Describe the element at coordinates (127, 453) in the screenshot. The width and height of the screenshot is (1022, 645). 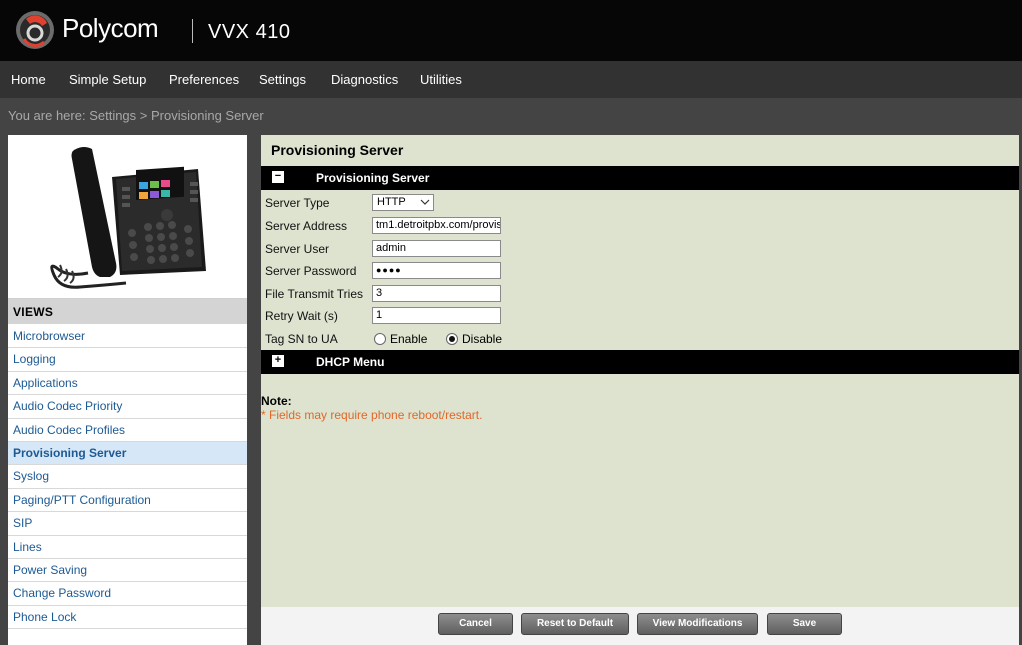
I see `sidebar-item-provisioning-server: Provisioning Server` at that location.